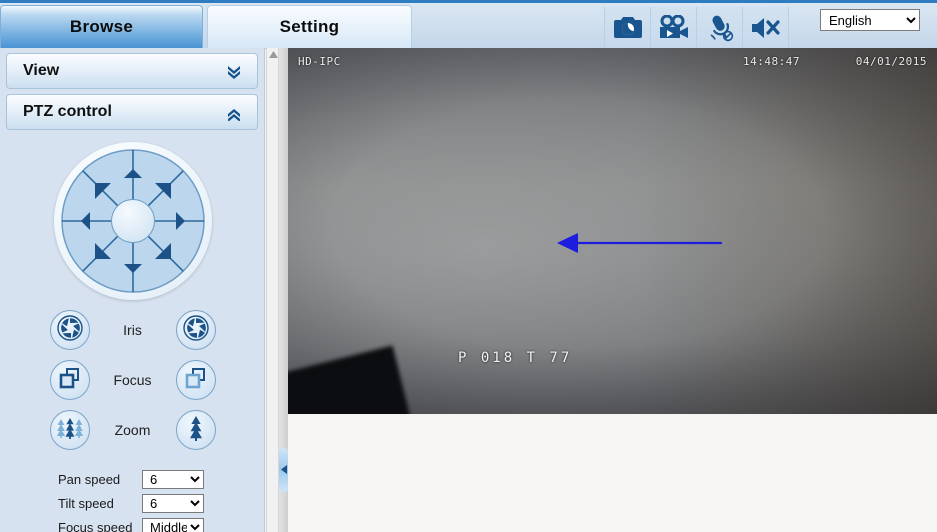 The height and width of the screenshot is (532, 937). I want to click on iris-label: Iris, so click(132, 330).